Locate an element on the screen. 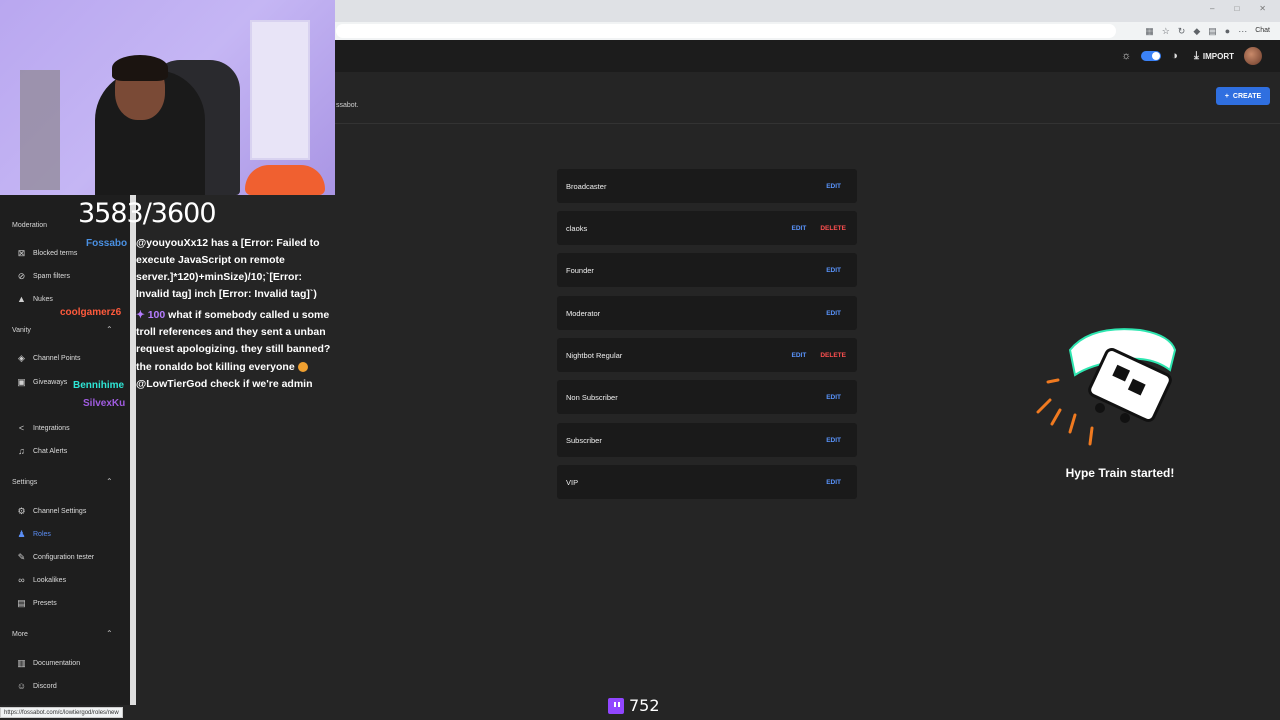 The width and height of the screenshot is (1280, 720). create-role-button: + CREATE is located at coordinates (1243, 96).